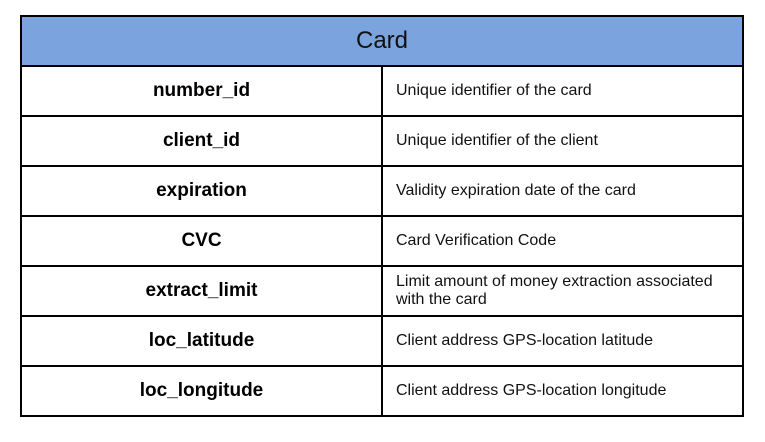 This screenshot has height=442, width=765. What do you see at coordinates (201, 91) in the screenshot?
I see `field-name: number_id` at bounding box center [201, 91].